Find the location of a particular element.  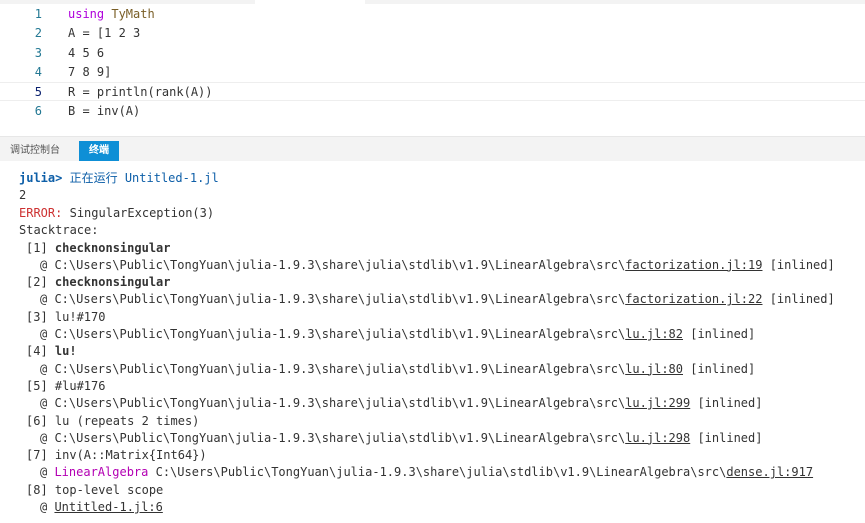

stack-frame-header: [5] #lu#176 is located at coordinates (65, 386).